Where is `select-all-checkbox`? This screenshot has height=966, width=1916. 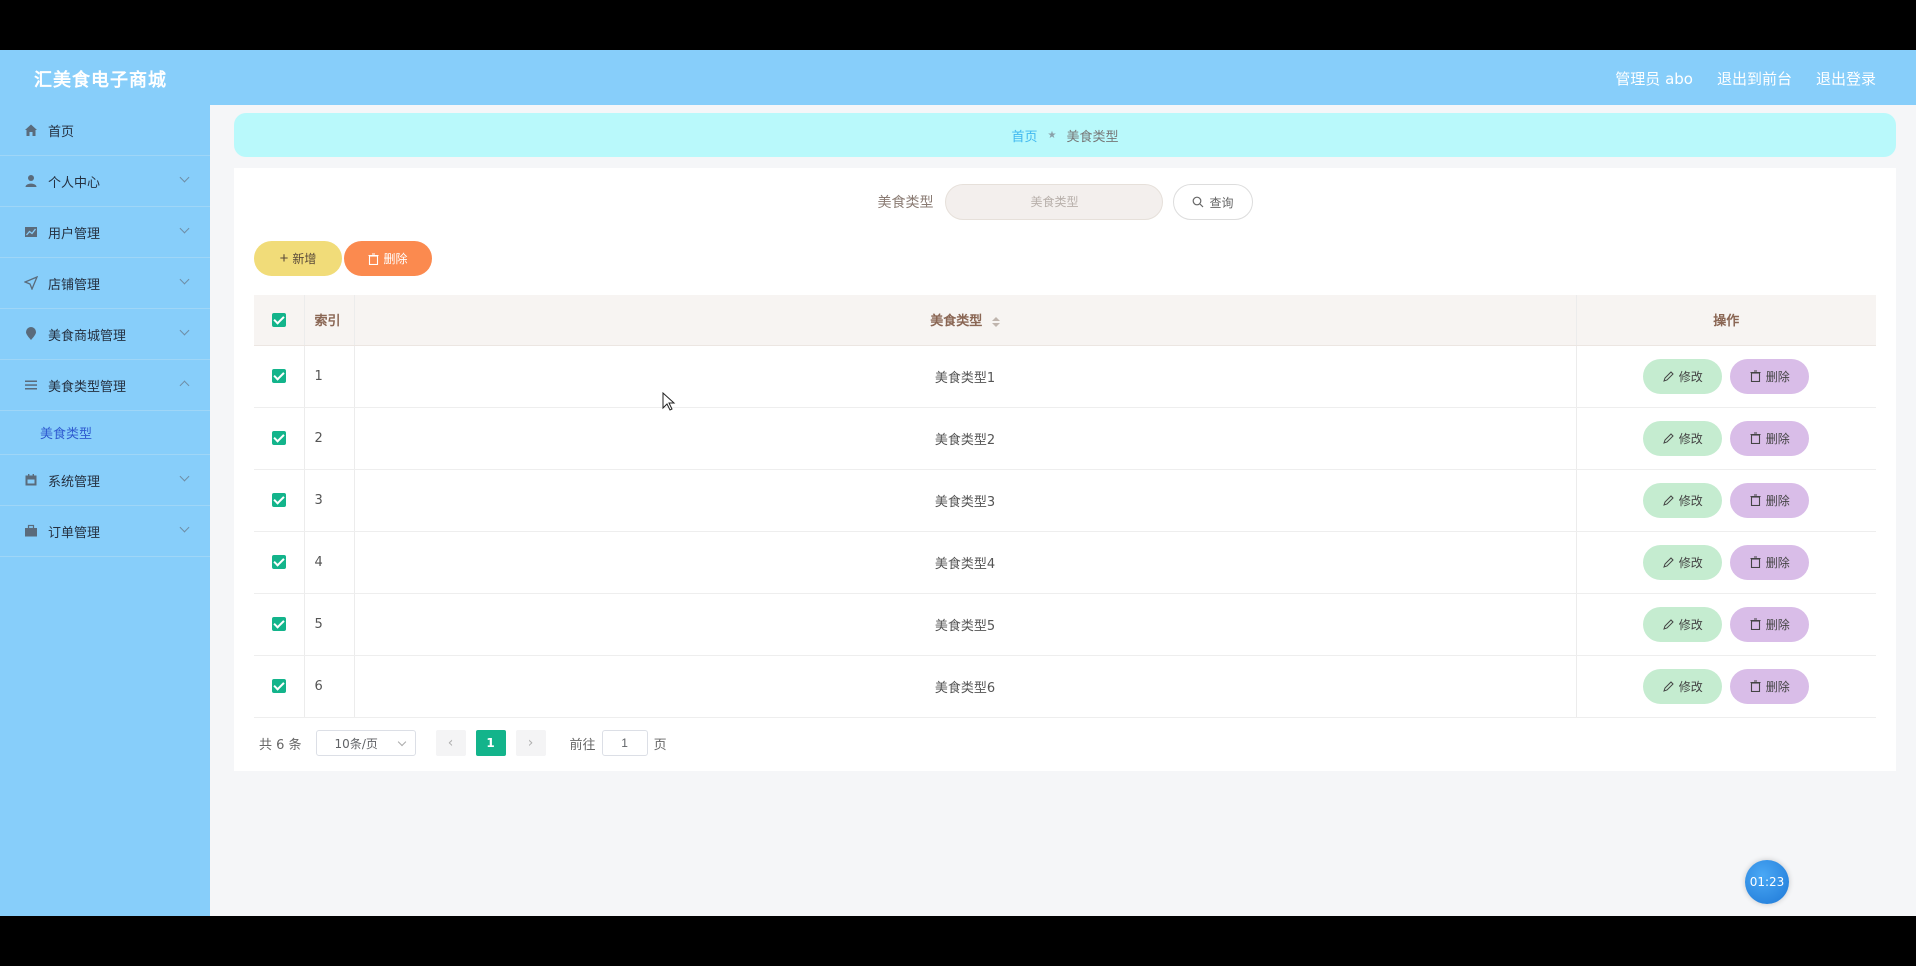 select-all-checkbox is located at coordinates (278, 319).